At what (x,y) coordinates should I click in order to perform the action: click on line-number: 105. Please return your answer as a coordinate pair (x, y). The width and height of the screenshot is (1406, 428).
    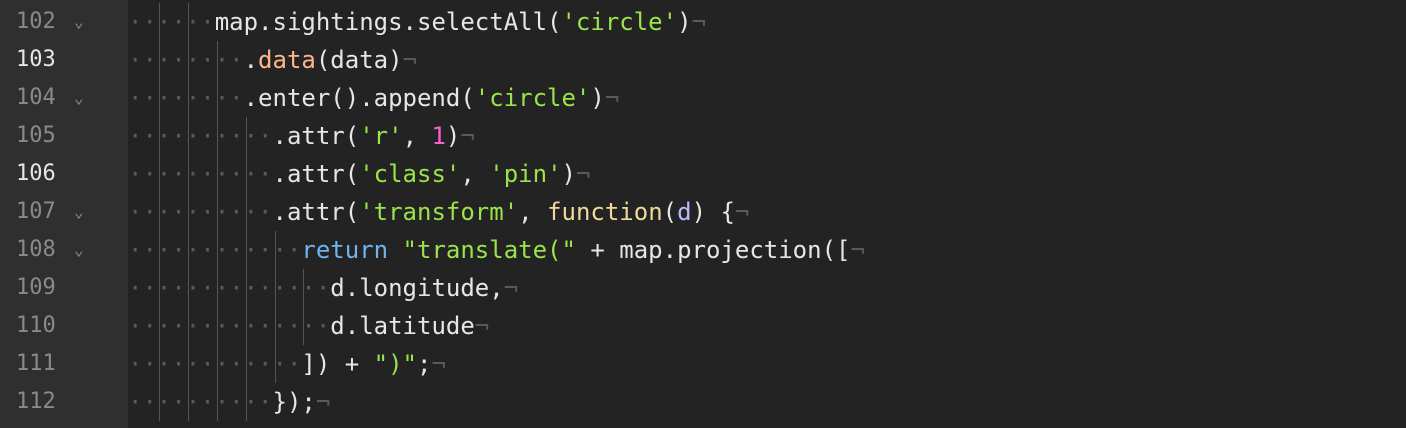
    Looking at the image, I should click on (36, 135).